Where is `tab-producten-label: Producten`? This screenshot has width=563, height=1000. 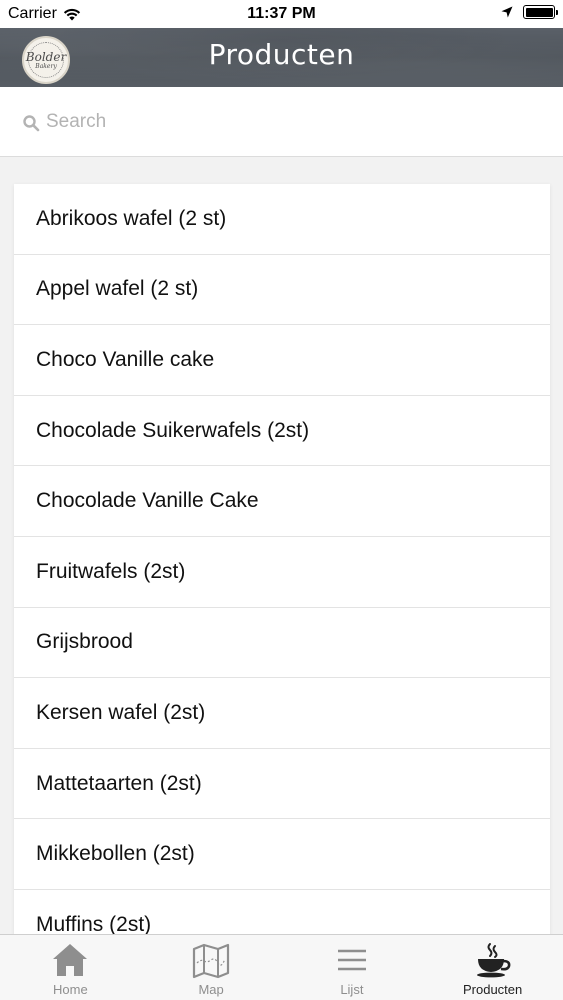
tab-producten-label: Producten is located at coordinates (492, 989).